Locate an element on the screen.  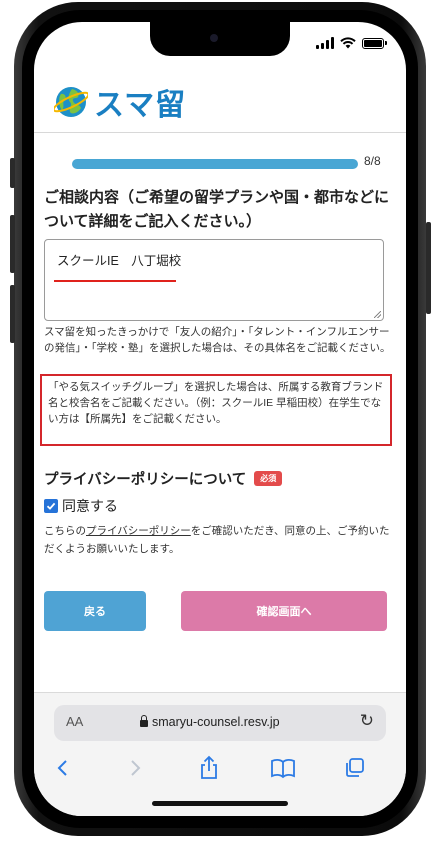
url-text: smaryu-counsel.resv.jp is located at coordinates (216, 722).